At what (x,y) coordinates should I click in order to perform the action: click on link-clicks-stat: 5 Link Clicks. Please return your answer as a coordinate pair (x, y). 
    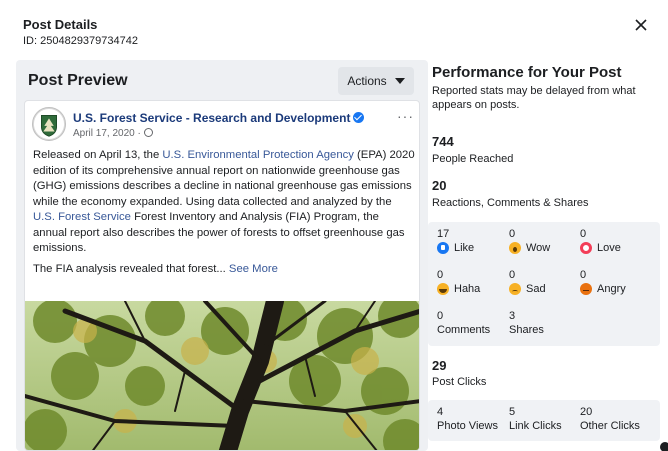
    Looking at the image, I should click on (535, 419).